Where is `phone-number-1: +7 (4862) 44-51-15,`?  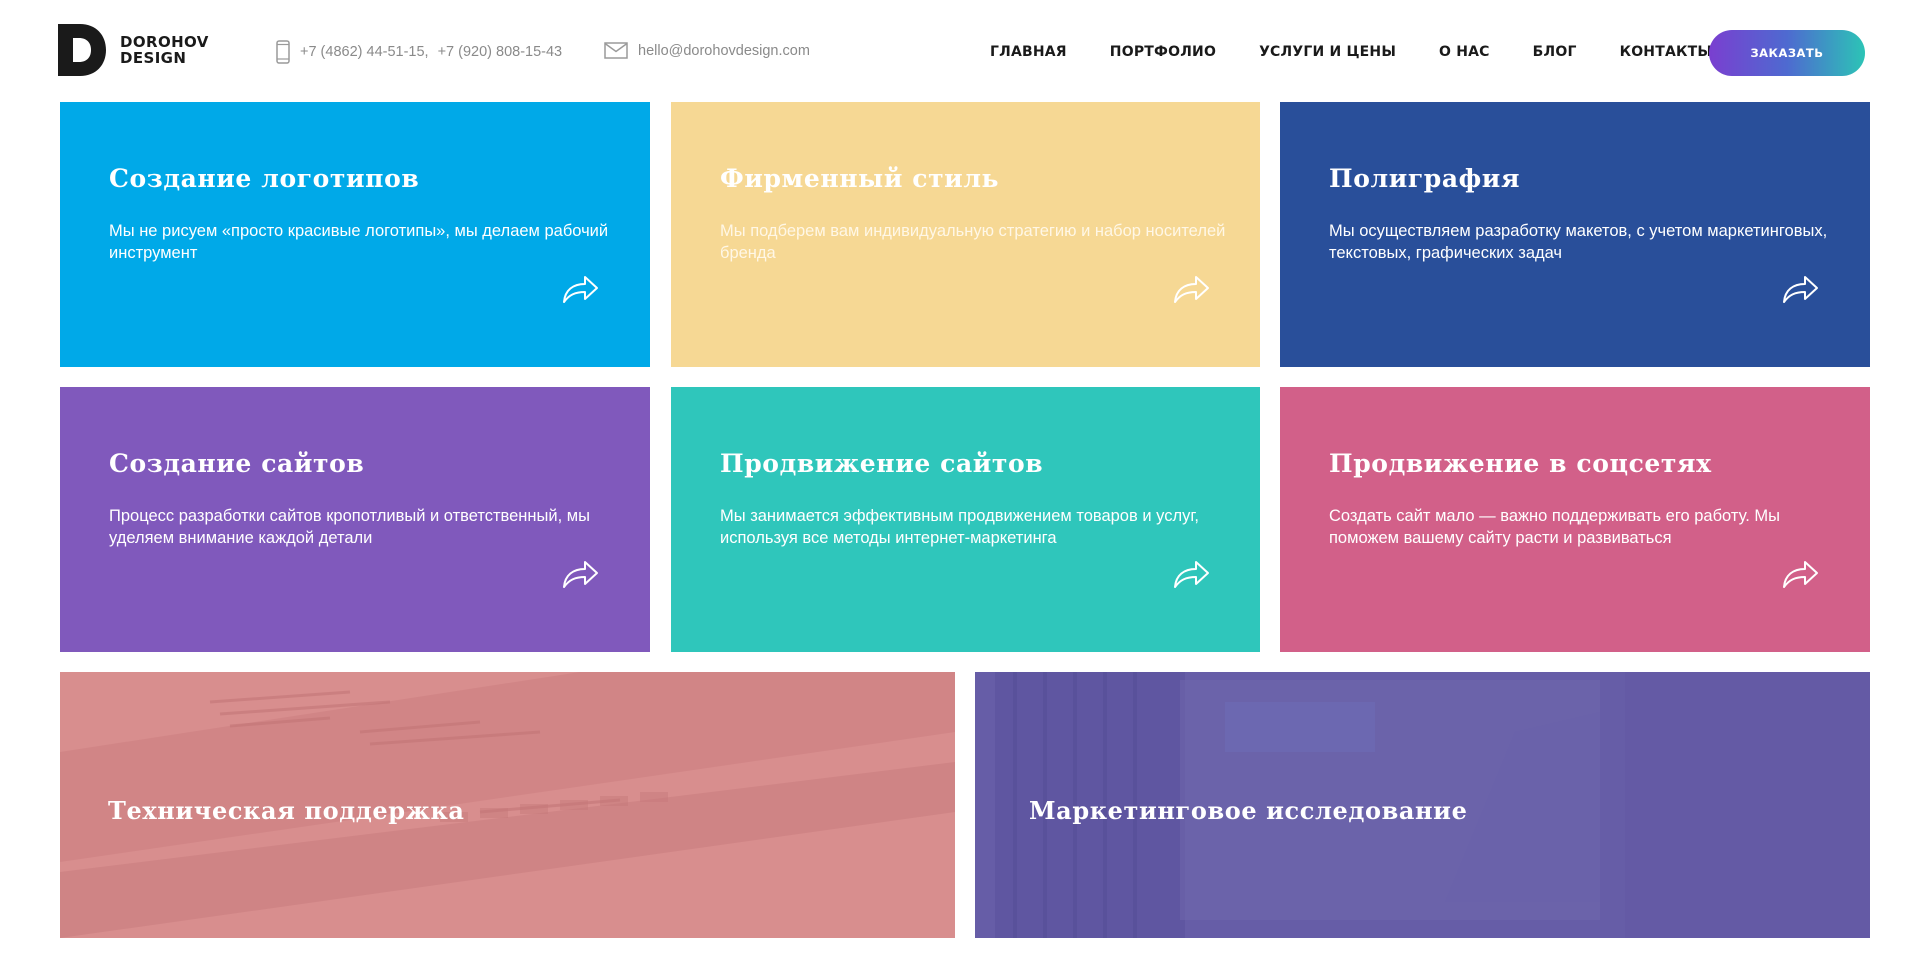 phone-number-1: +7 (4862) 44-51-15, is located at coordinates (364, 52).